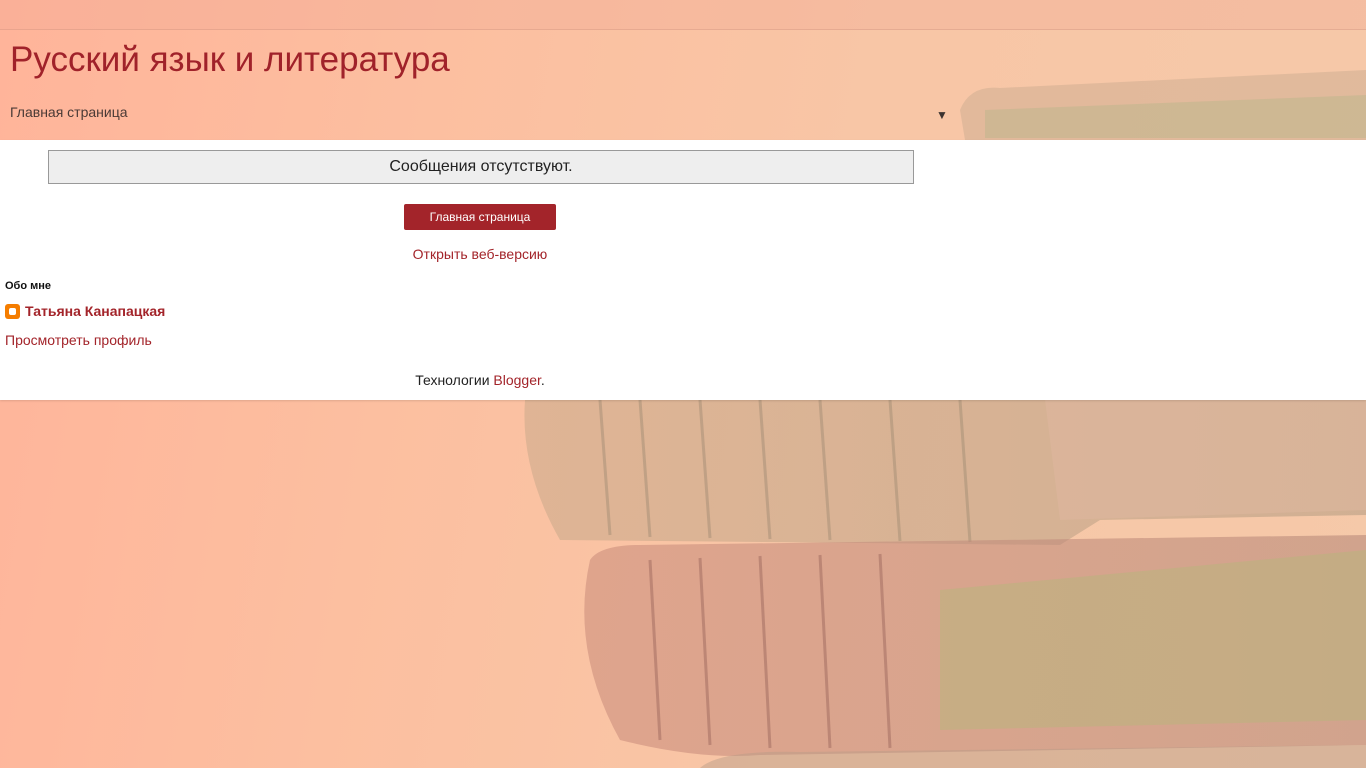  I want to click on footer-prefix: Технологии, so click(454, 380).